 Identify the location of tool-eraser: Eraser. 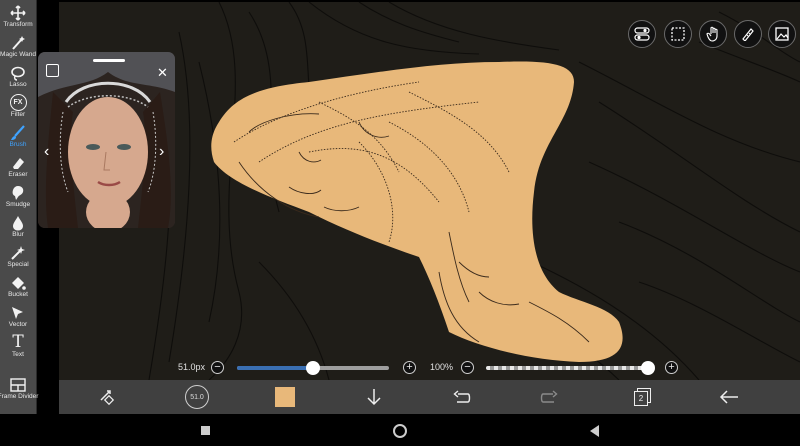
(18, 169).